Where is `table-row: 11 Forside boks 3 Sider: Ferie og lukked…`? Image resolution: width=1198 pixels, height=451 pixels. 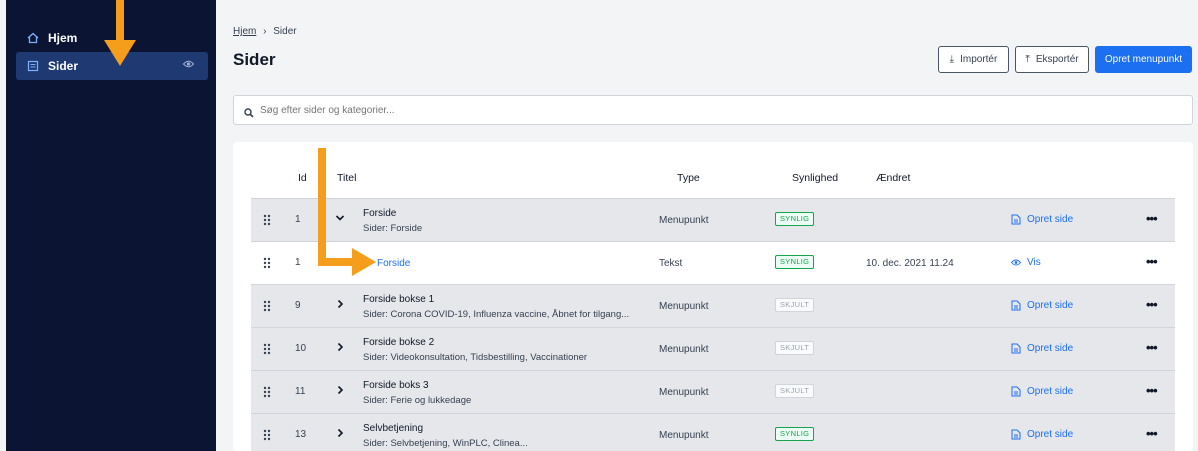 table-row: 11 Forside boks 3 Sider: Ferie og lukked… is located at coordinates (713, 391).